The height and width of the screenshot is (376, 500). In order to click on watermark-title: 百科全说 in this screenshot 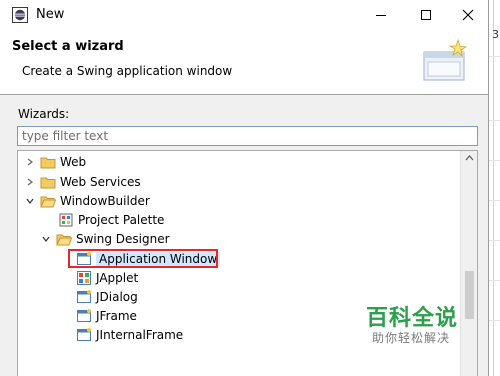, I will do `click(412, 318)`.